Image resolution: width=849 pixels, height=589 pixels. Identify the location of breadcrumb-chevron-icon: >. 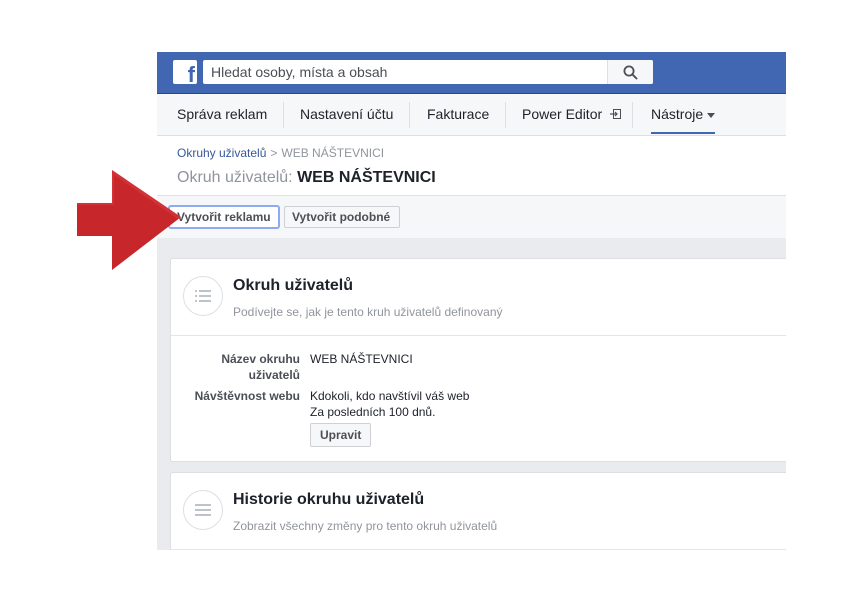
(274, 153).